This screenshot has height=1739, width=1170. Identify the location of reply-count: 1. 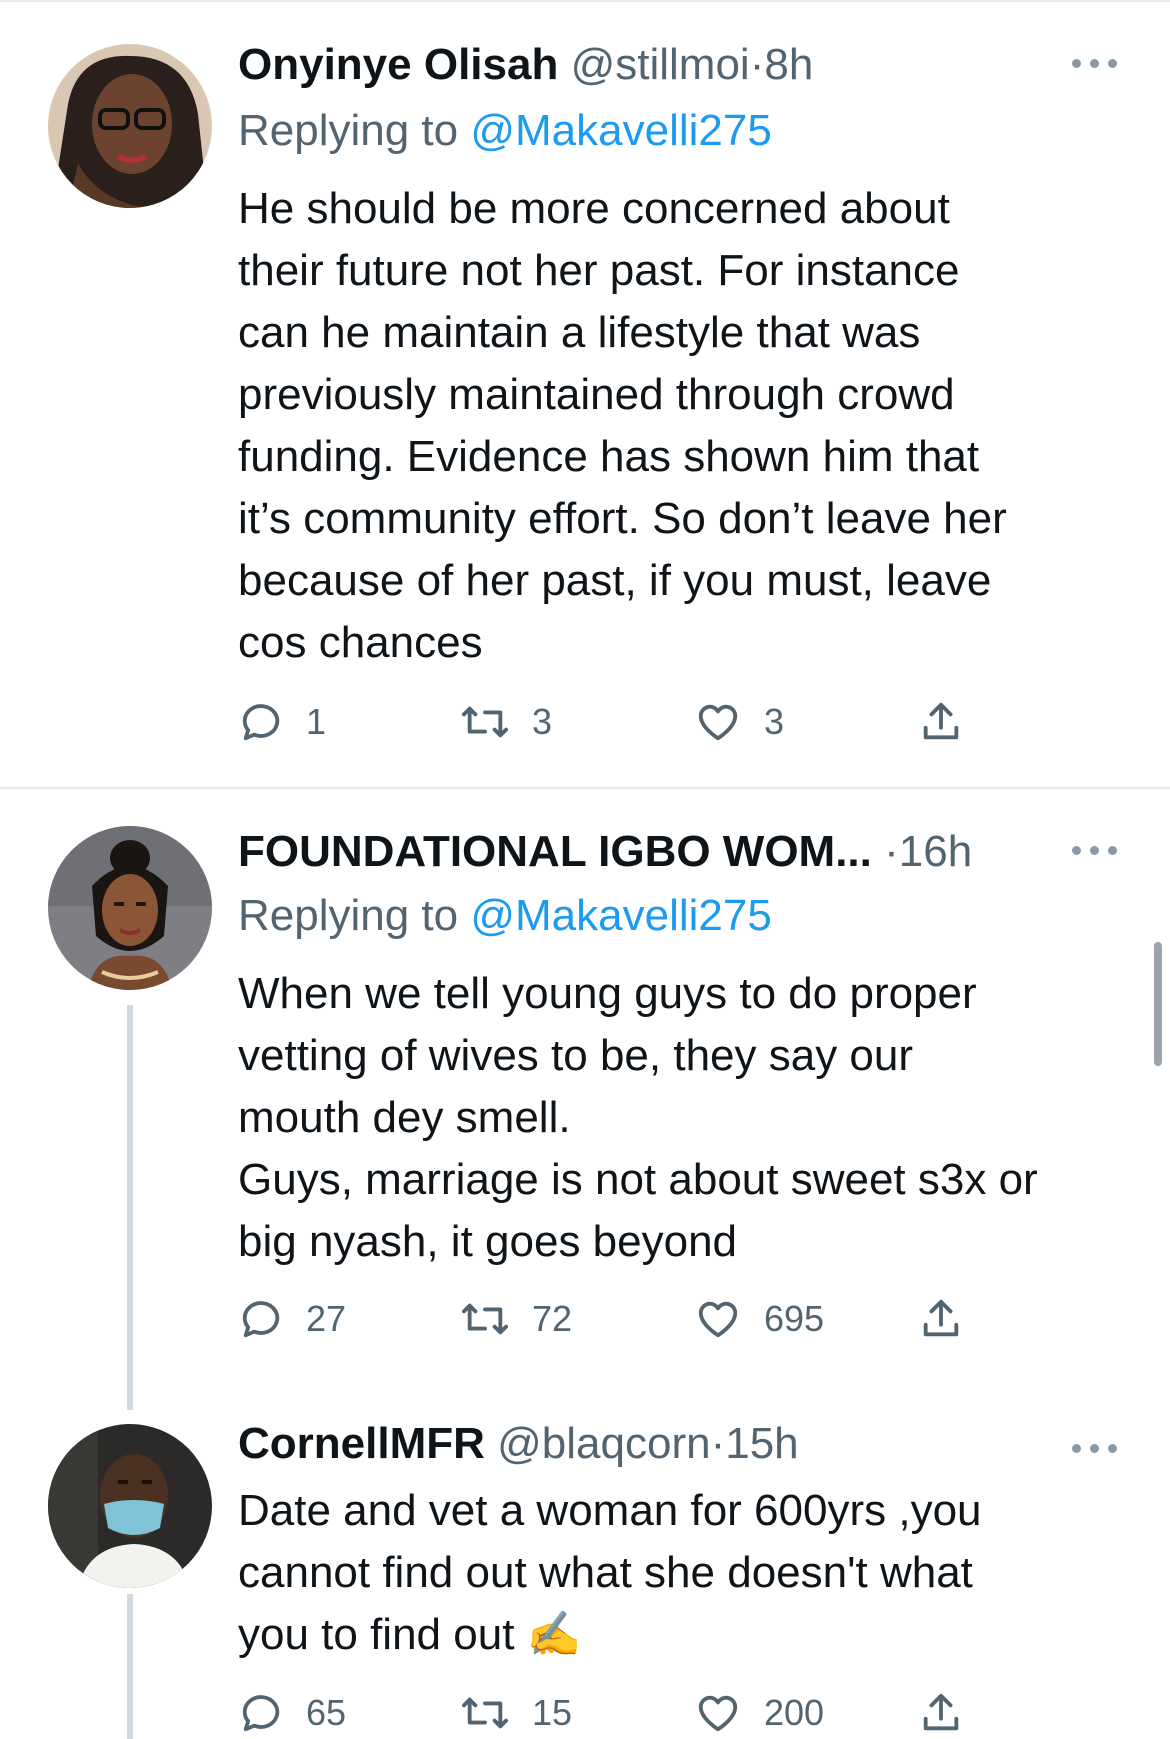
(316, 721).